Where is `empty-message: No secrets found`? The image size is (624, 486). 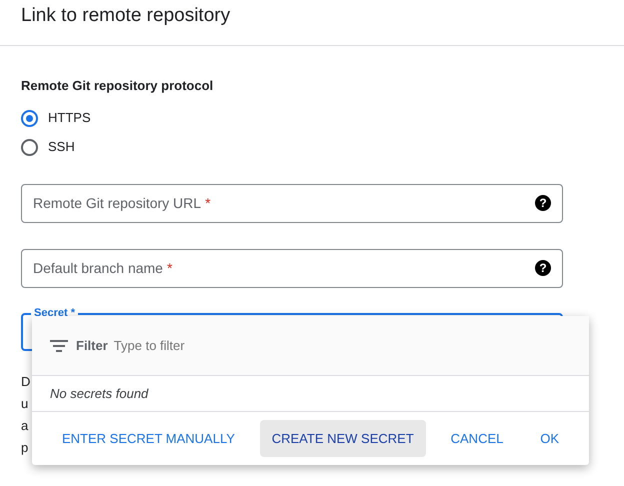
empty-message: No secrets found is located at coordinates (99, 393).